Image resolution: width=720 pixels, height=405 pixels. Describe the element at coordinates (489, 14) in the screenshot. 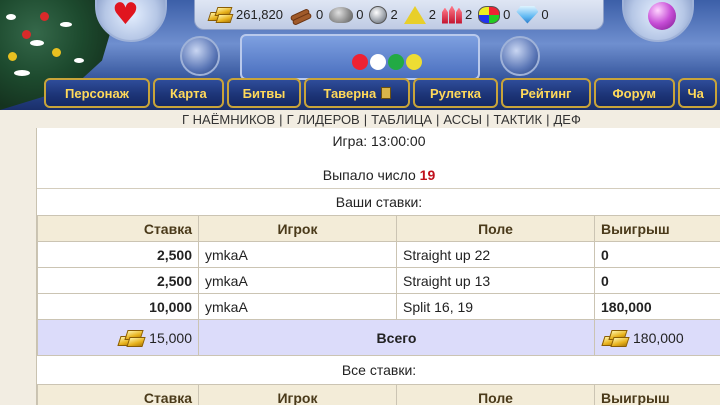

I see `gems-icon` at that location.